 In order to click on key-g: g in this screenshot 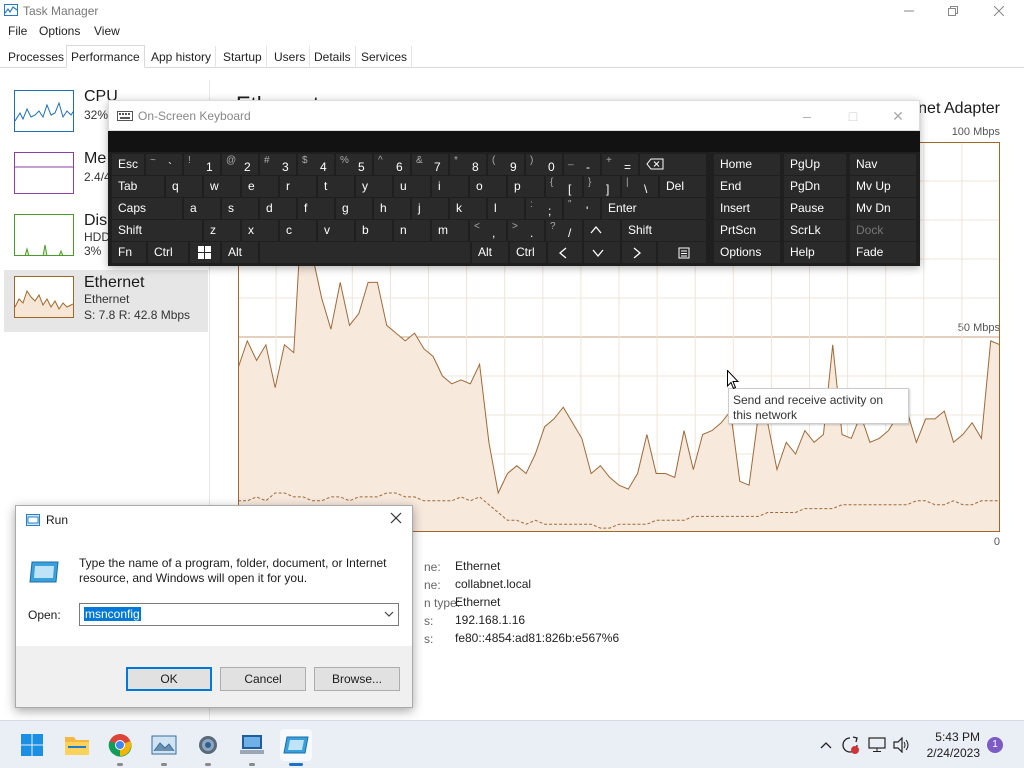, I will do `click(354, 208)`.